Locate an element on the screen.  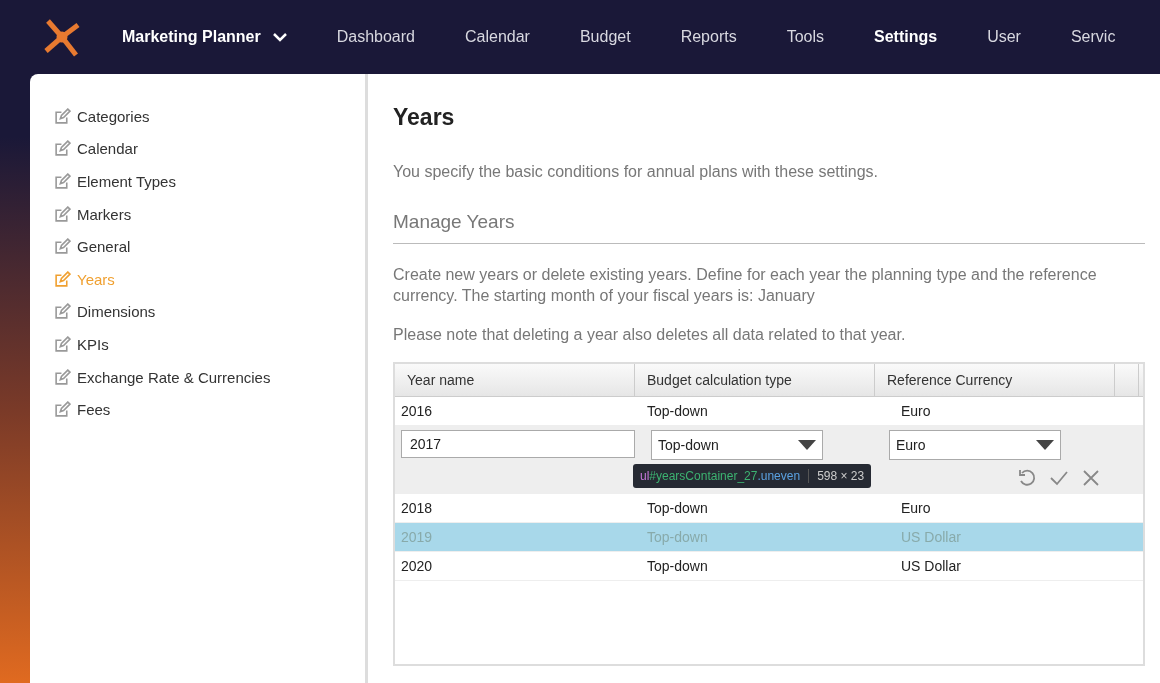
table-cell-text: 2016 is located at coordinates (417, 411).